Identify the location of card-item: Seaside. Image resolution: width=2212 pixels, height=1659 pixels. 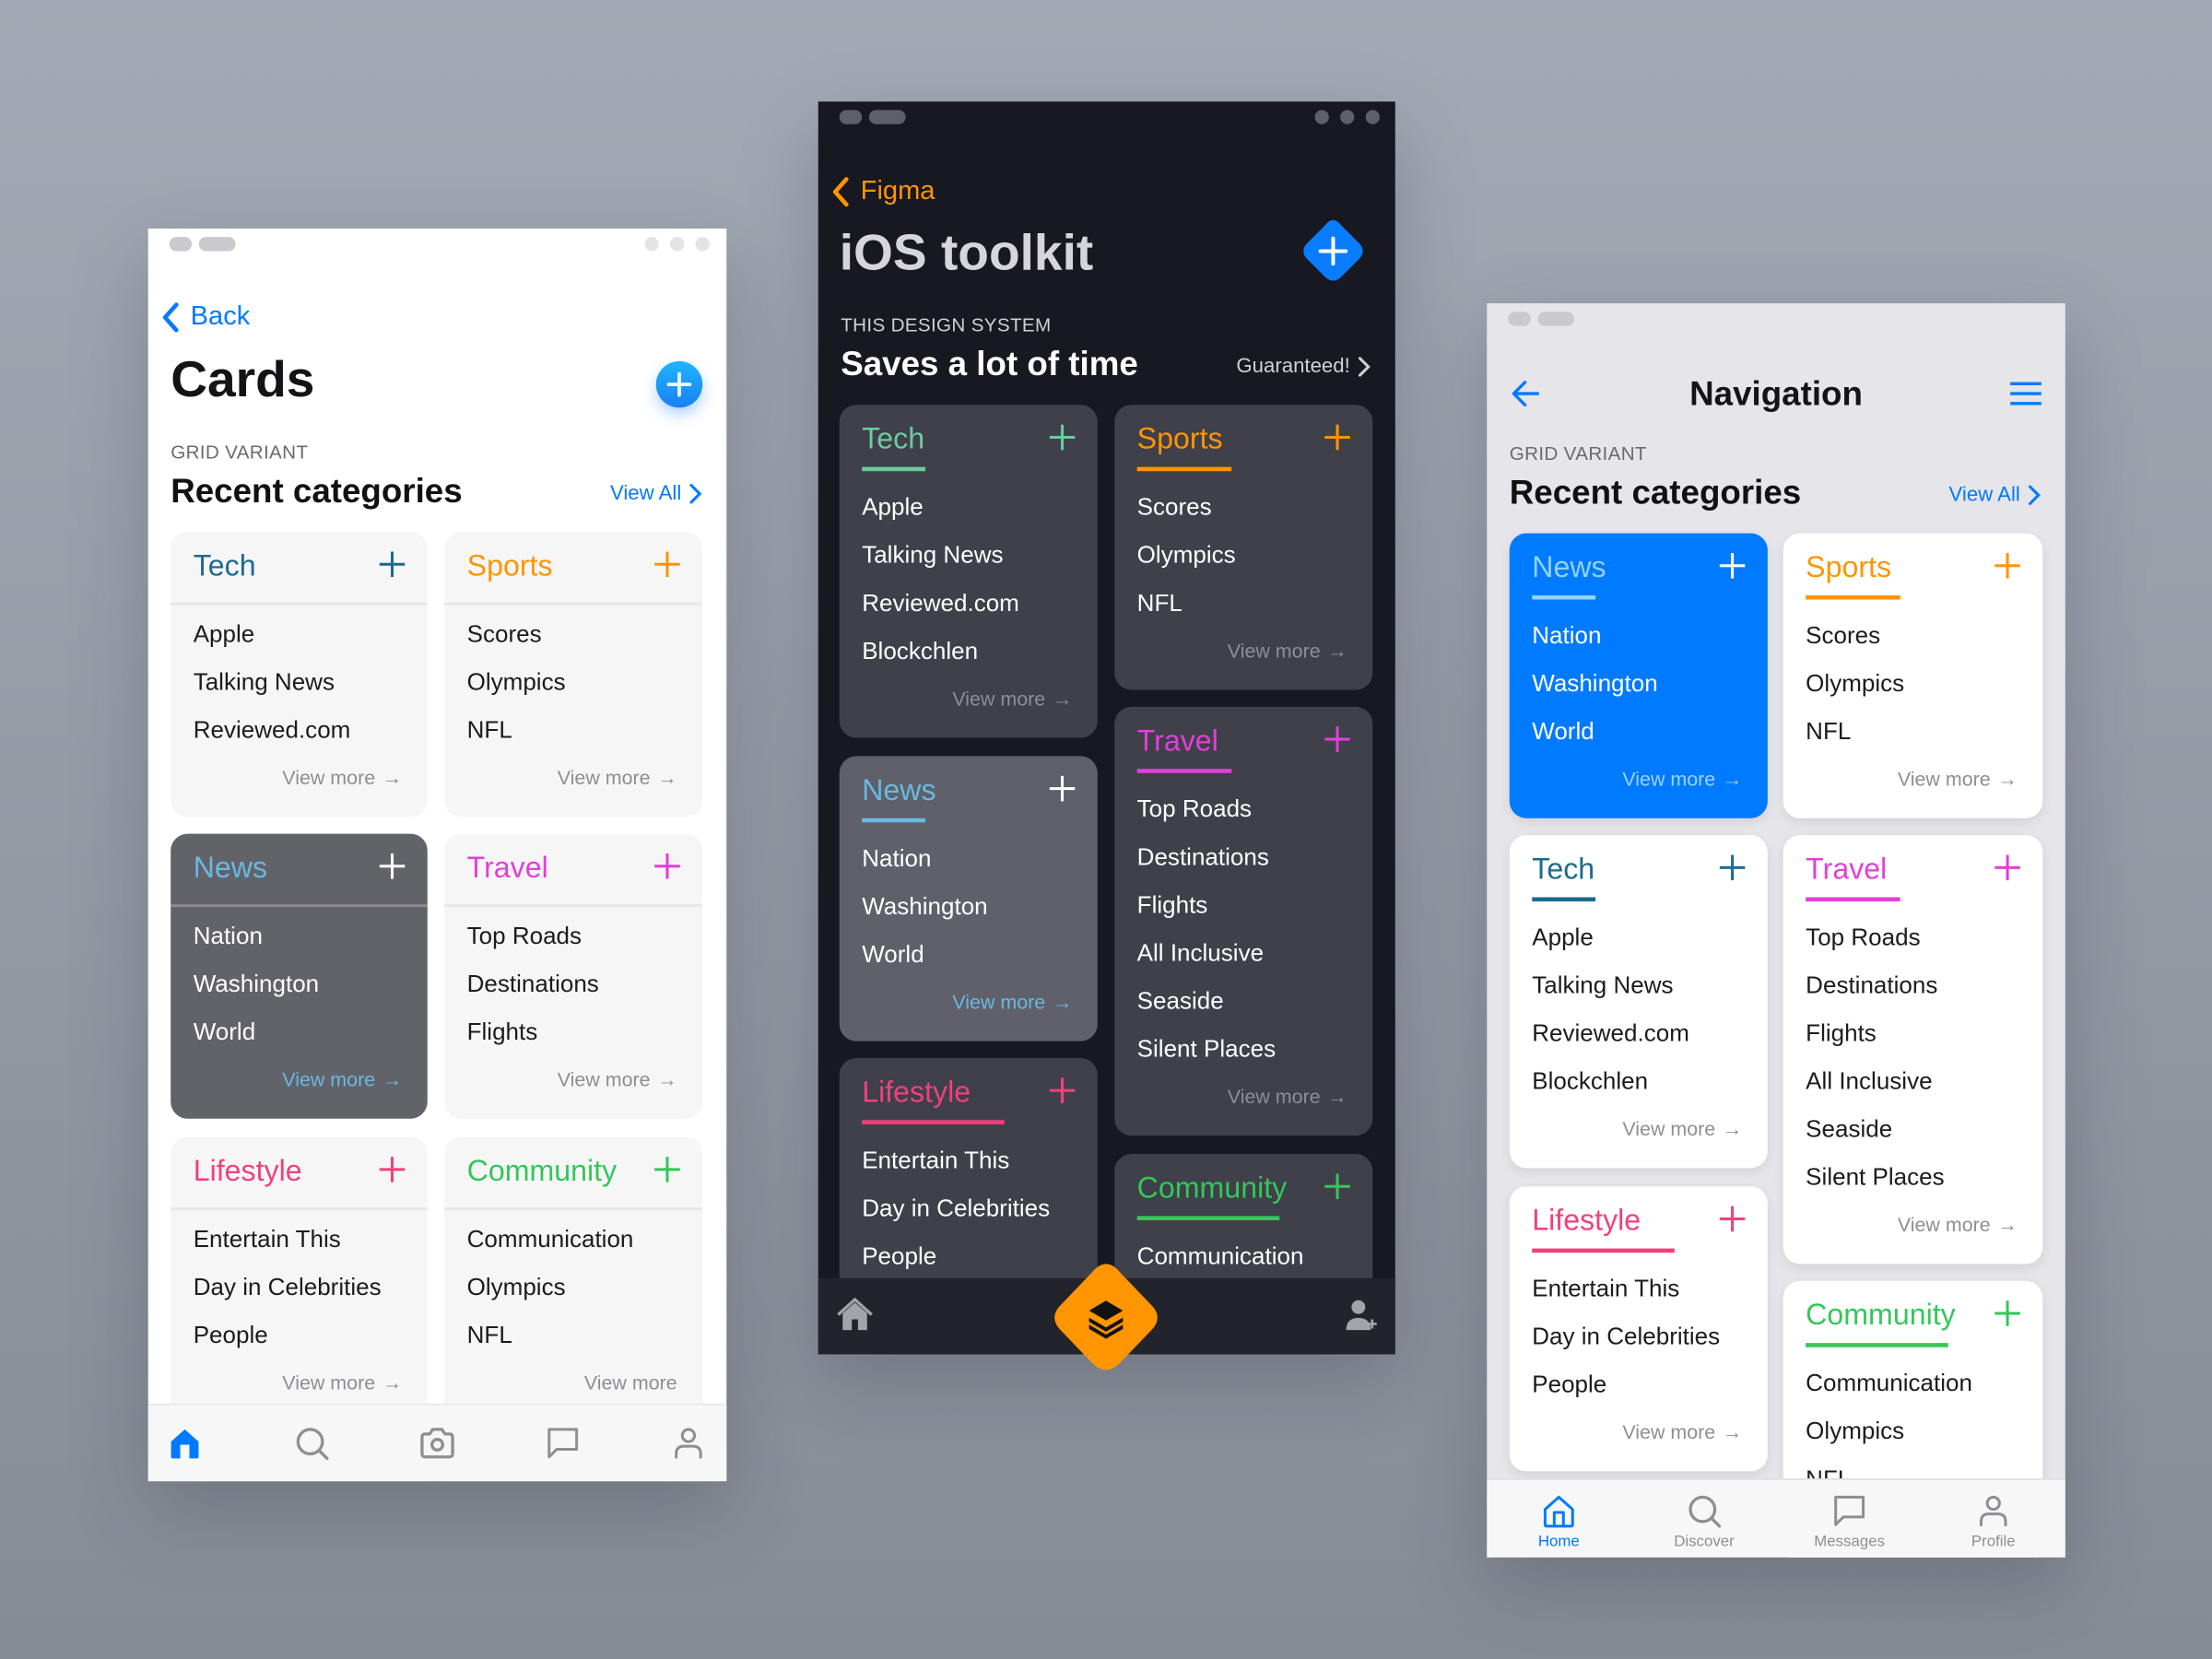
(1180, 1002).